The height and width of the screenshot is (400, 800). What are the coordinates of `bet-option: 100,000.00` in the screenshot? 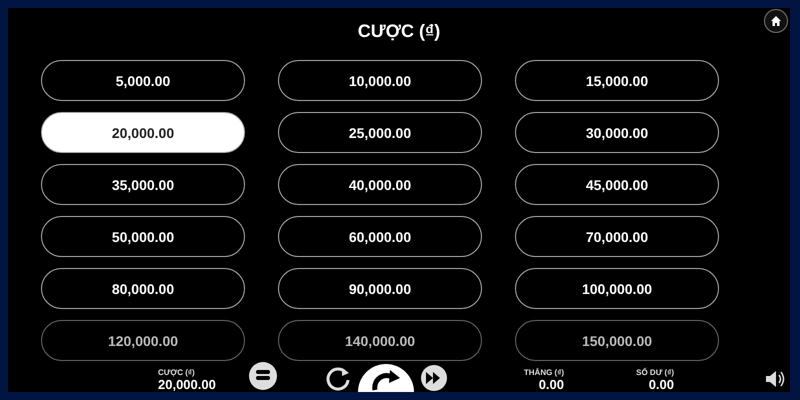 It's located at (617, 288).